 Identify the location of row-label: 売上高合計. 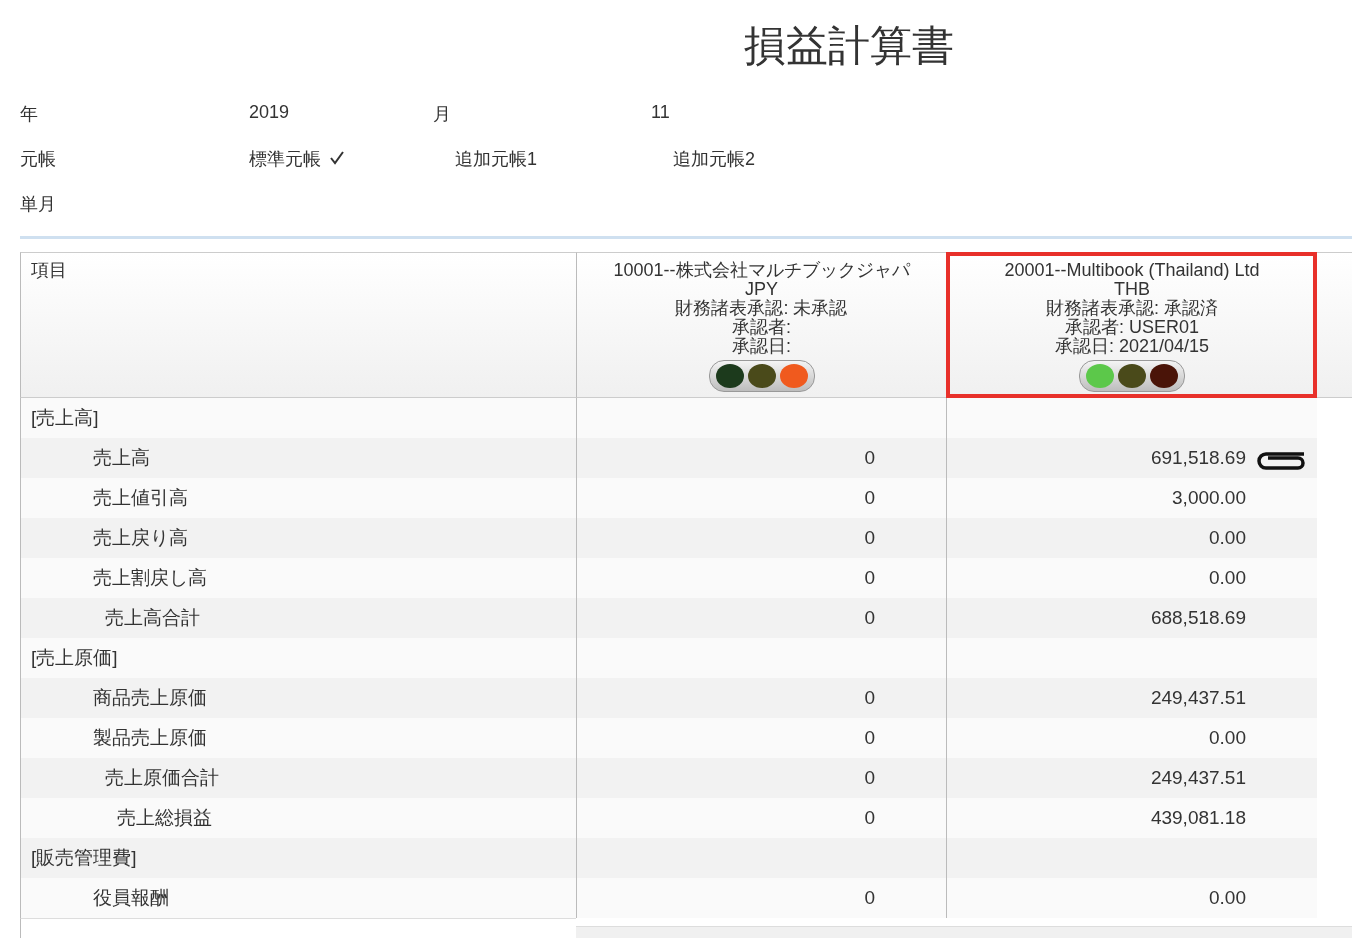
(298, 618).